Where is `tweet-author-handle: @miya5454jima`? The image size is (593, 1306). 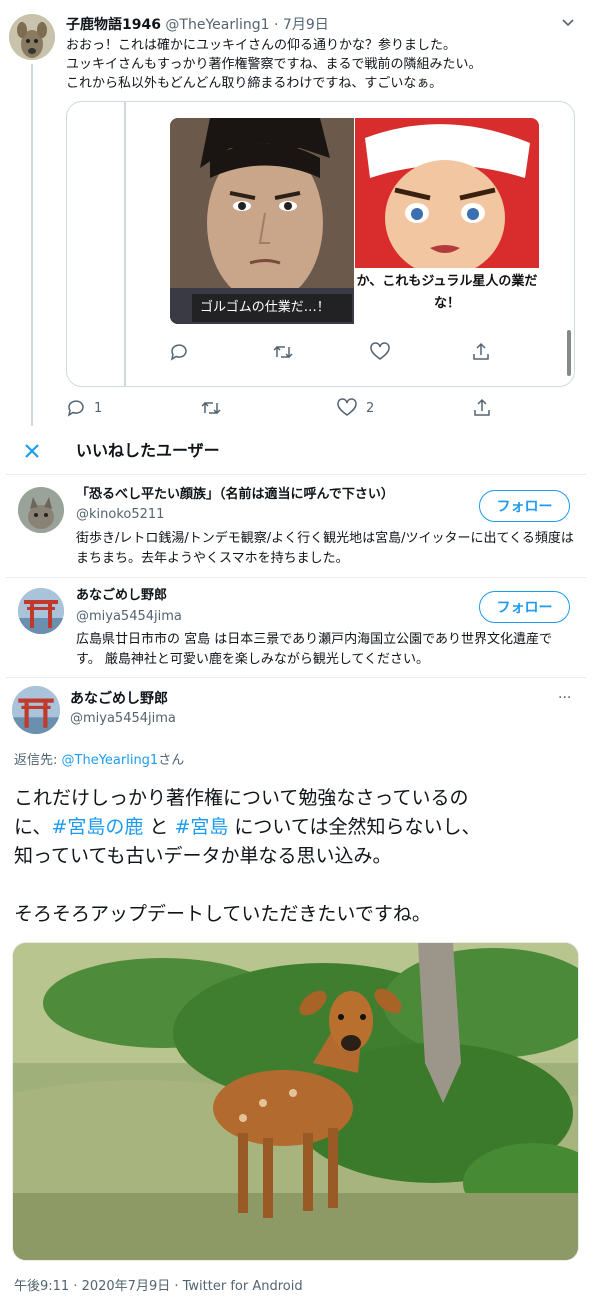 tweet-author-handle: @miya5454jima is located at coordinates (123, 719).